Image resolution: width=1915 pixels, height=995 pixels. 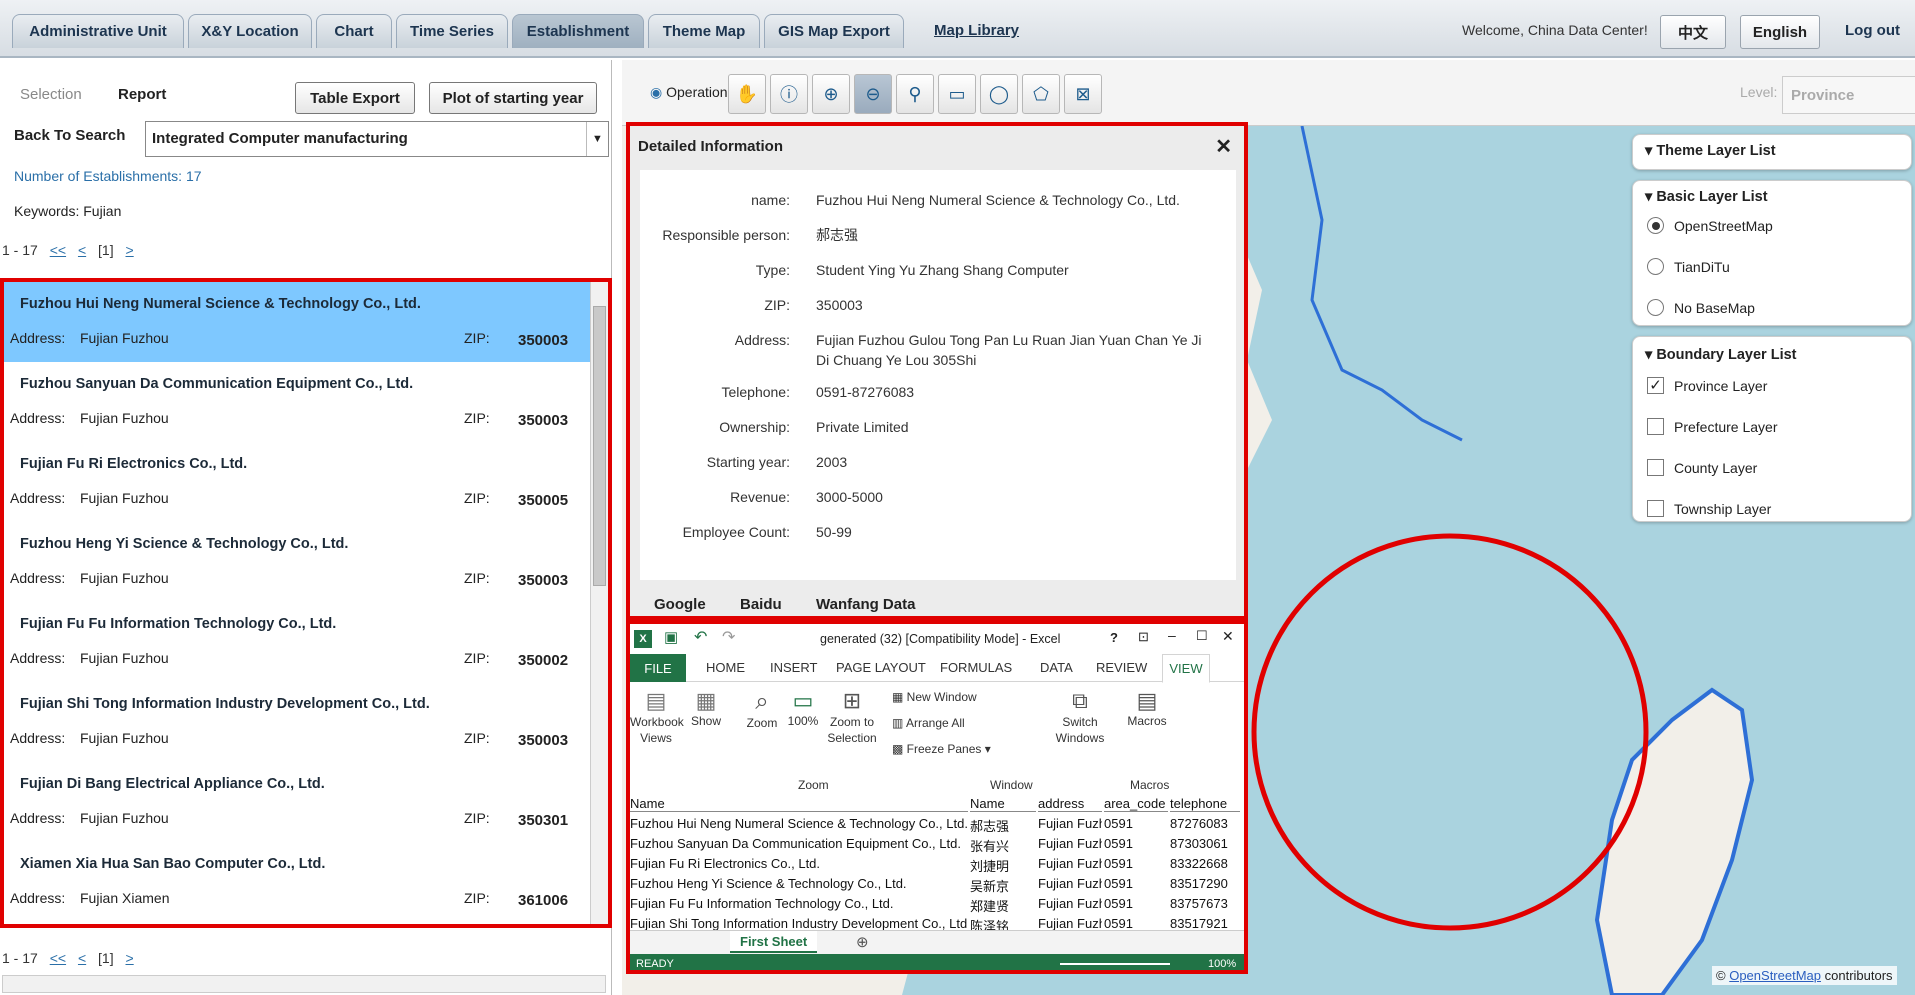 I want to click on ribbon-tab-view: VIEW, so click(x=1186, y=668).